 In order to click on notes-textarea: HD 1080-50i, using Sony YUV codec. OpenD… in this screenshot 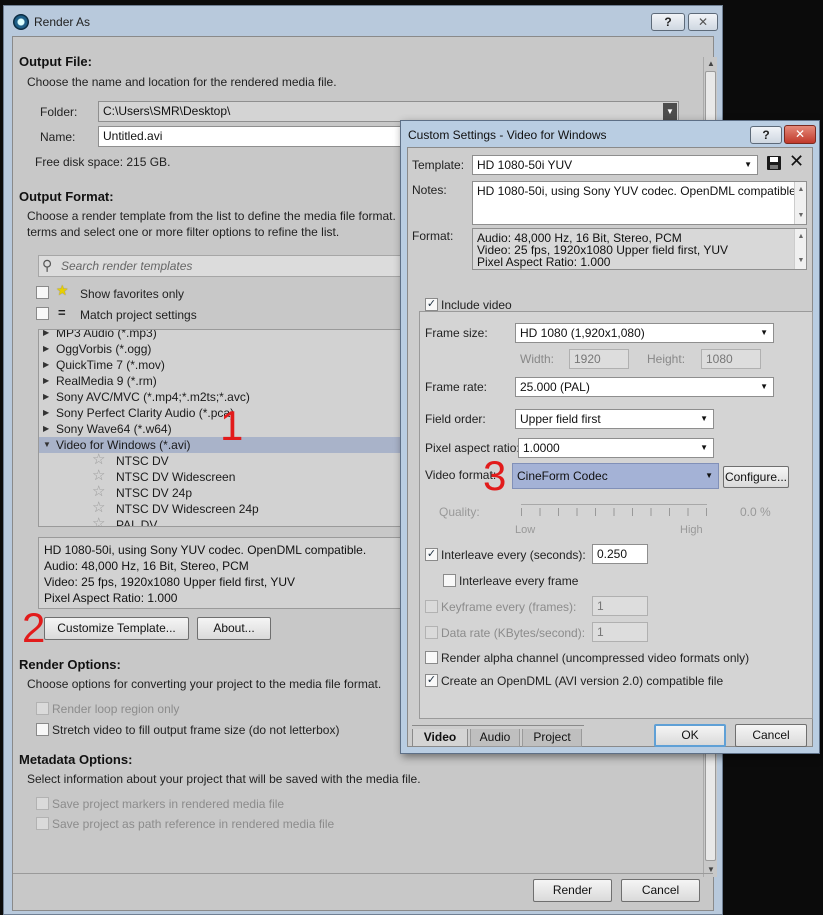, I will do `click(639, 203)`.